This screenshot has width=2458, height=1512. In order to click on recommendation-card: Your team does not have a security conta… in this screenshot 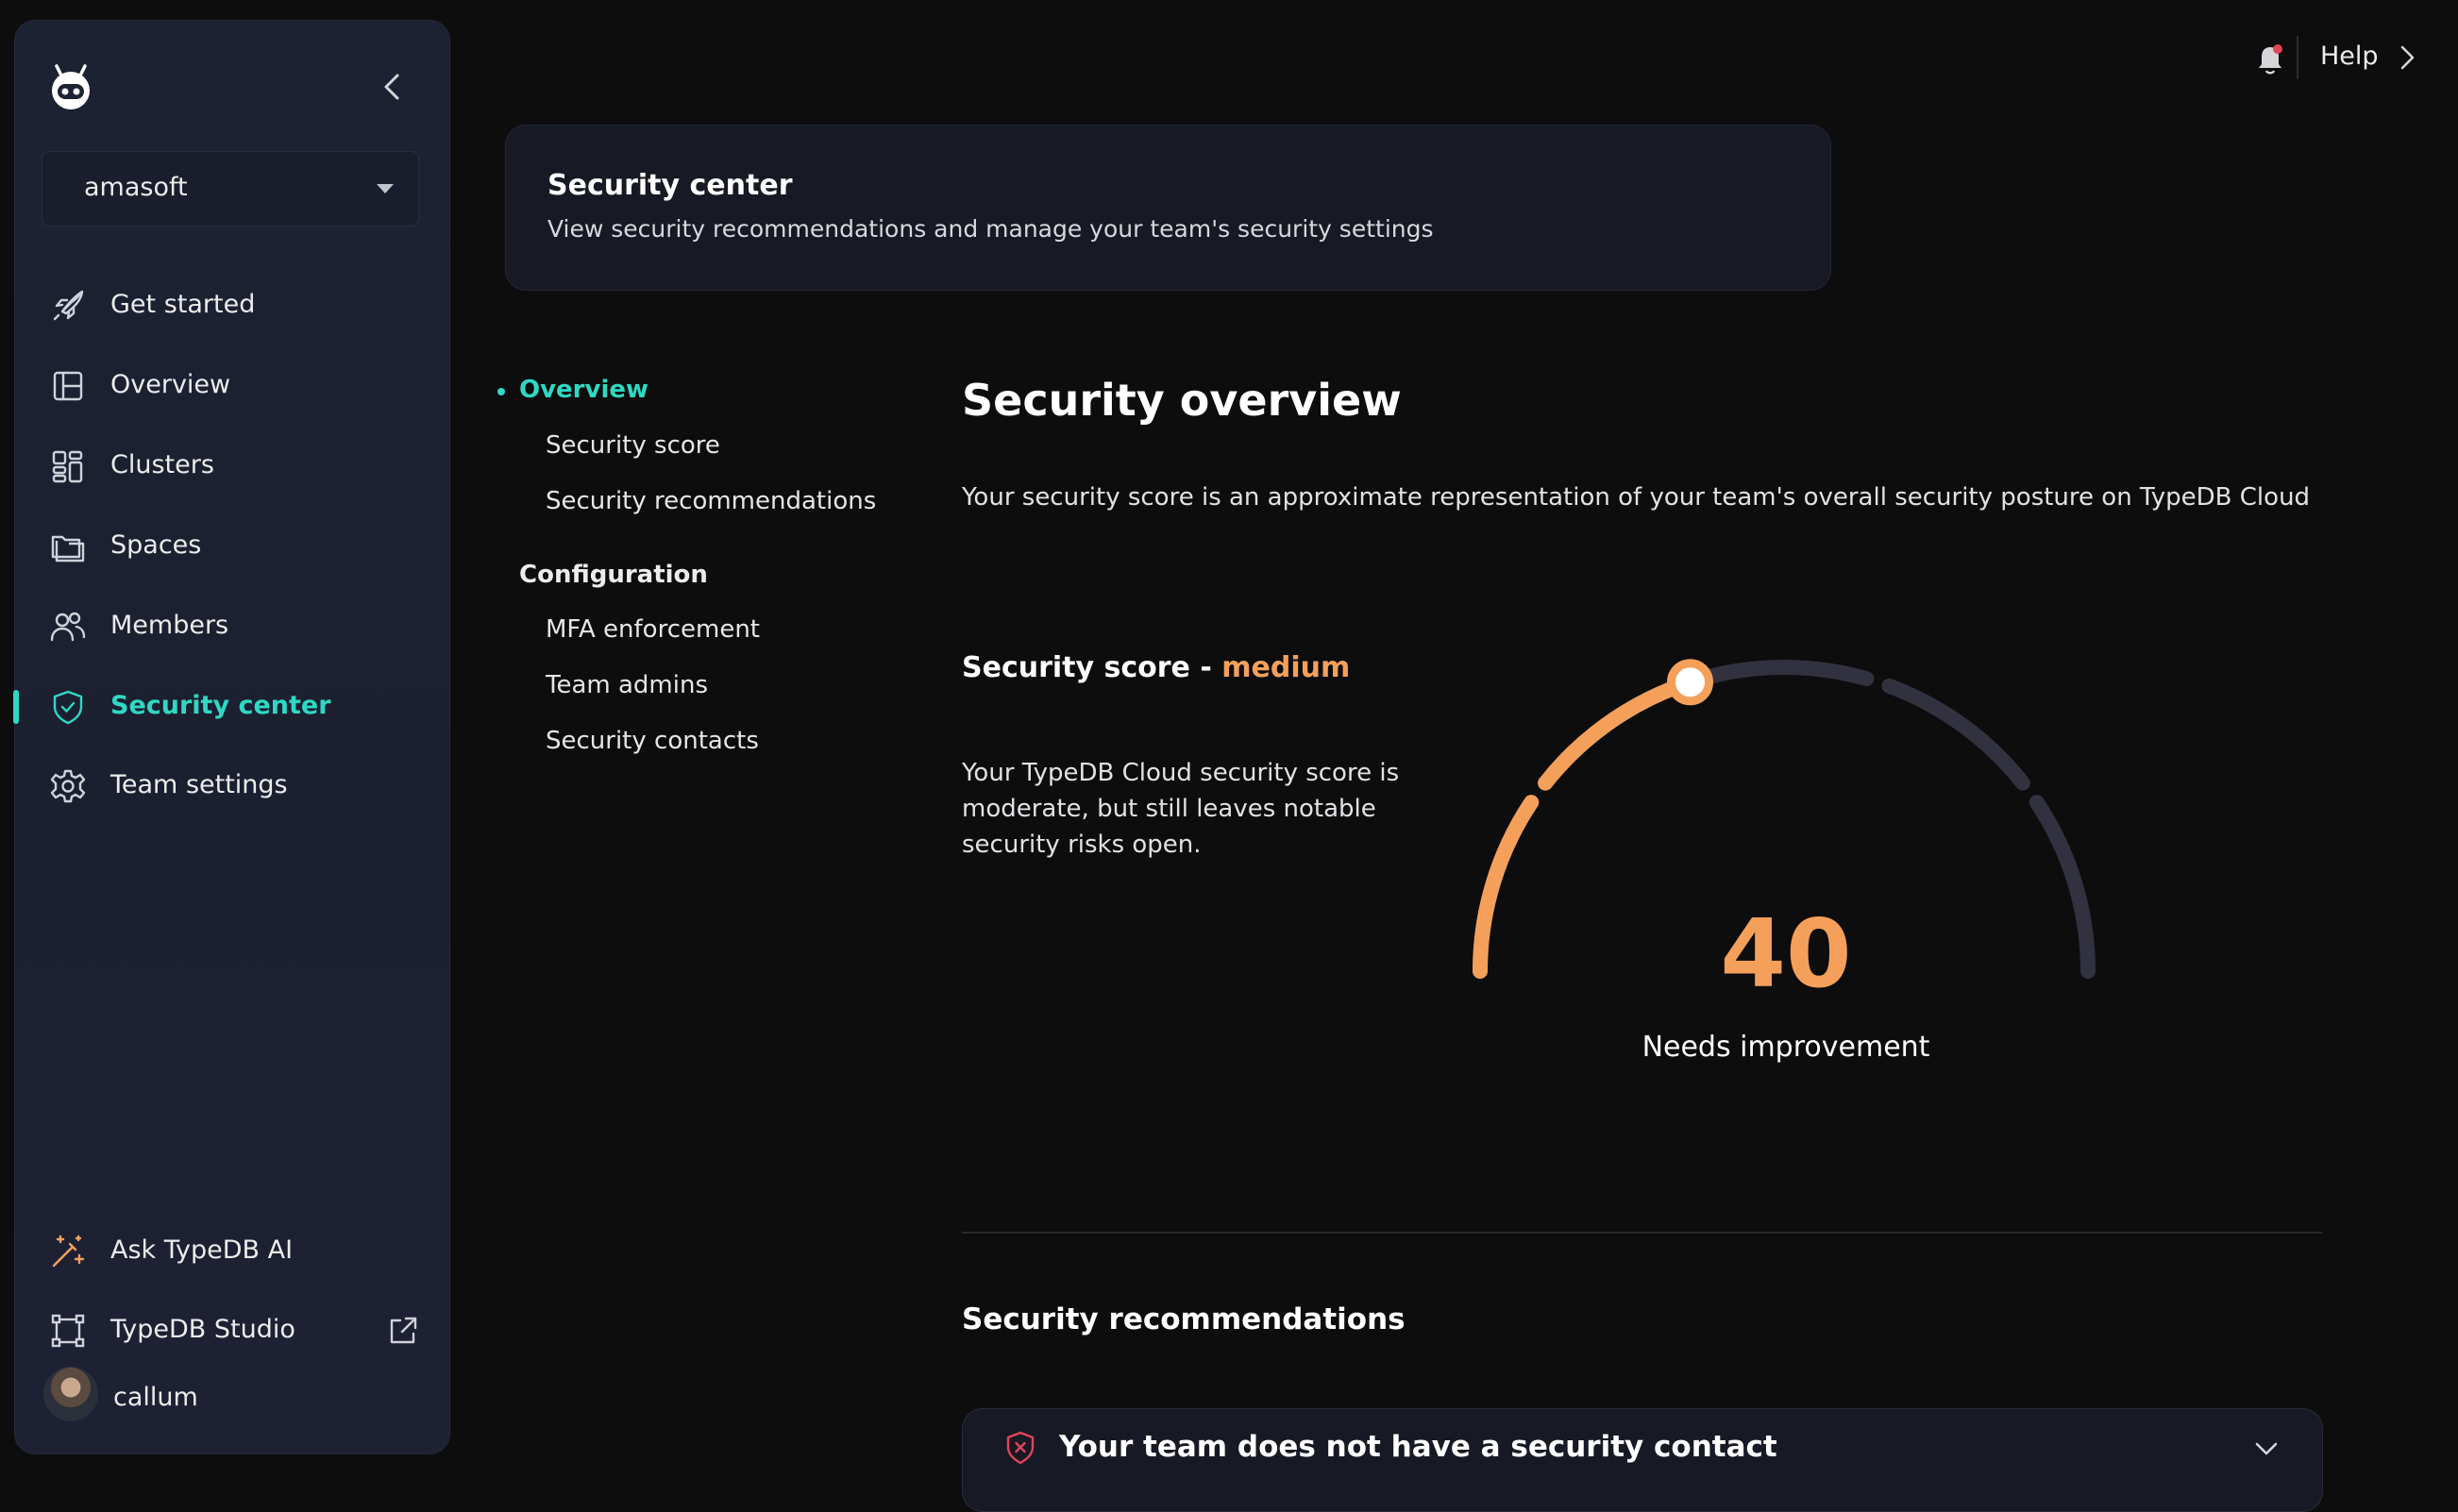, I will do `click(1642, 1460)`.